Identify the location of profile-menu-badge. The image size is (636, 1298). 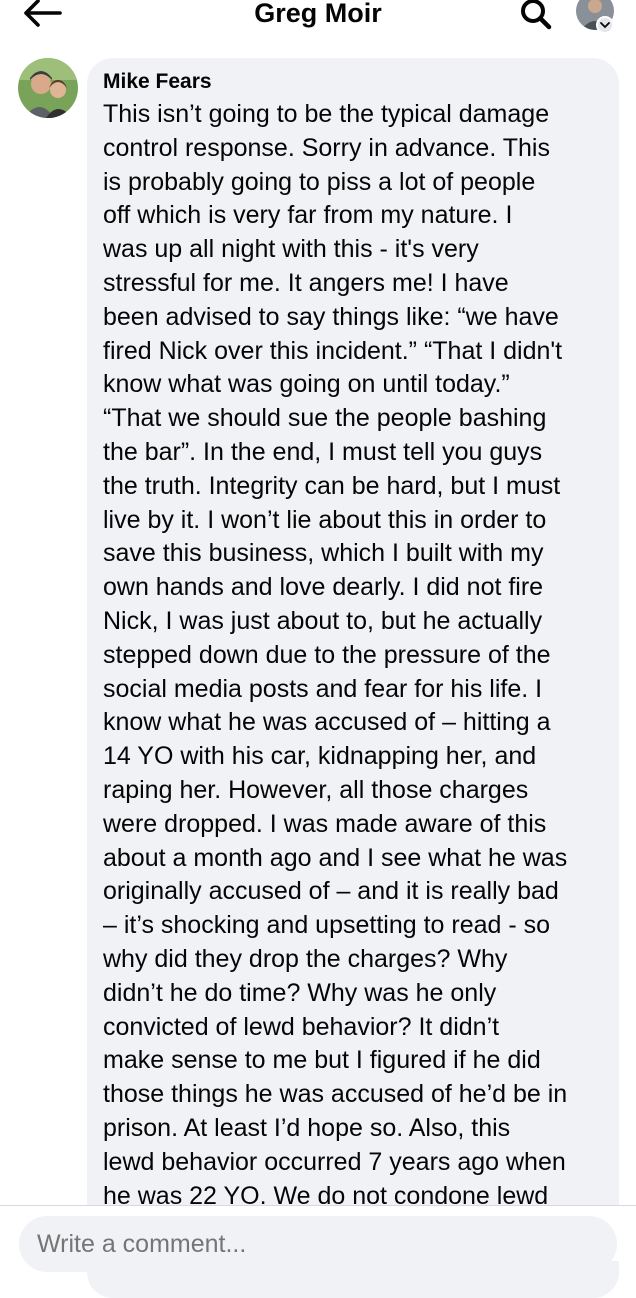
(605, 25).